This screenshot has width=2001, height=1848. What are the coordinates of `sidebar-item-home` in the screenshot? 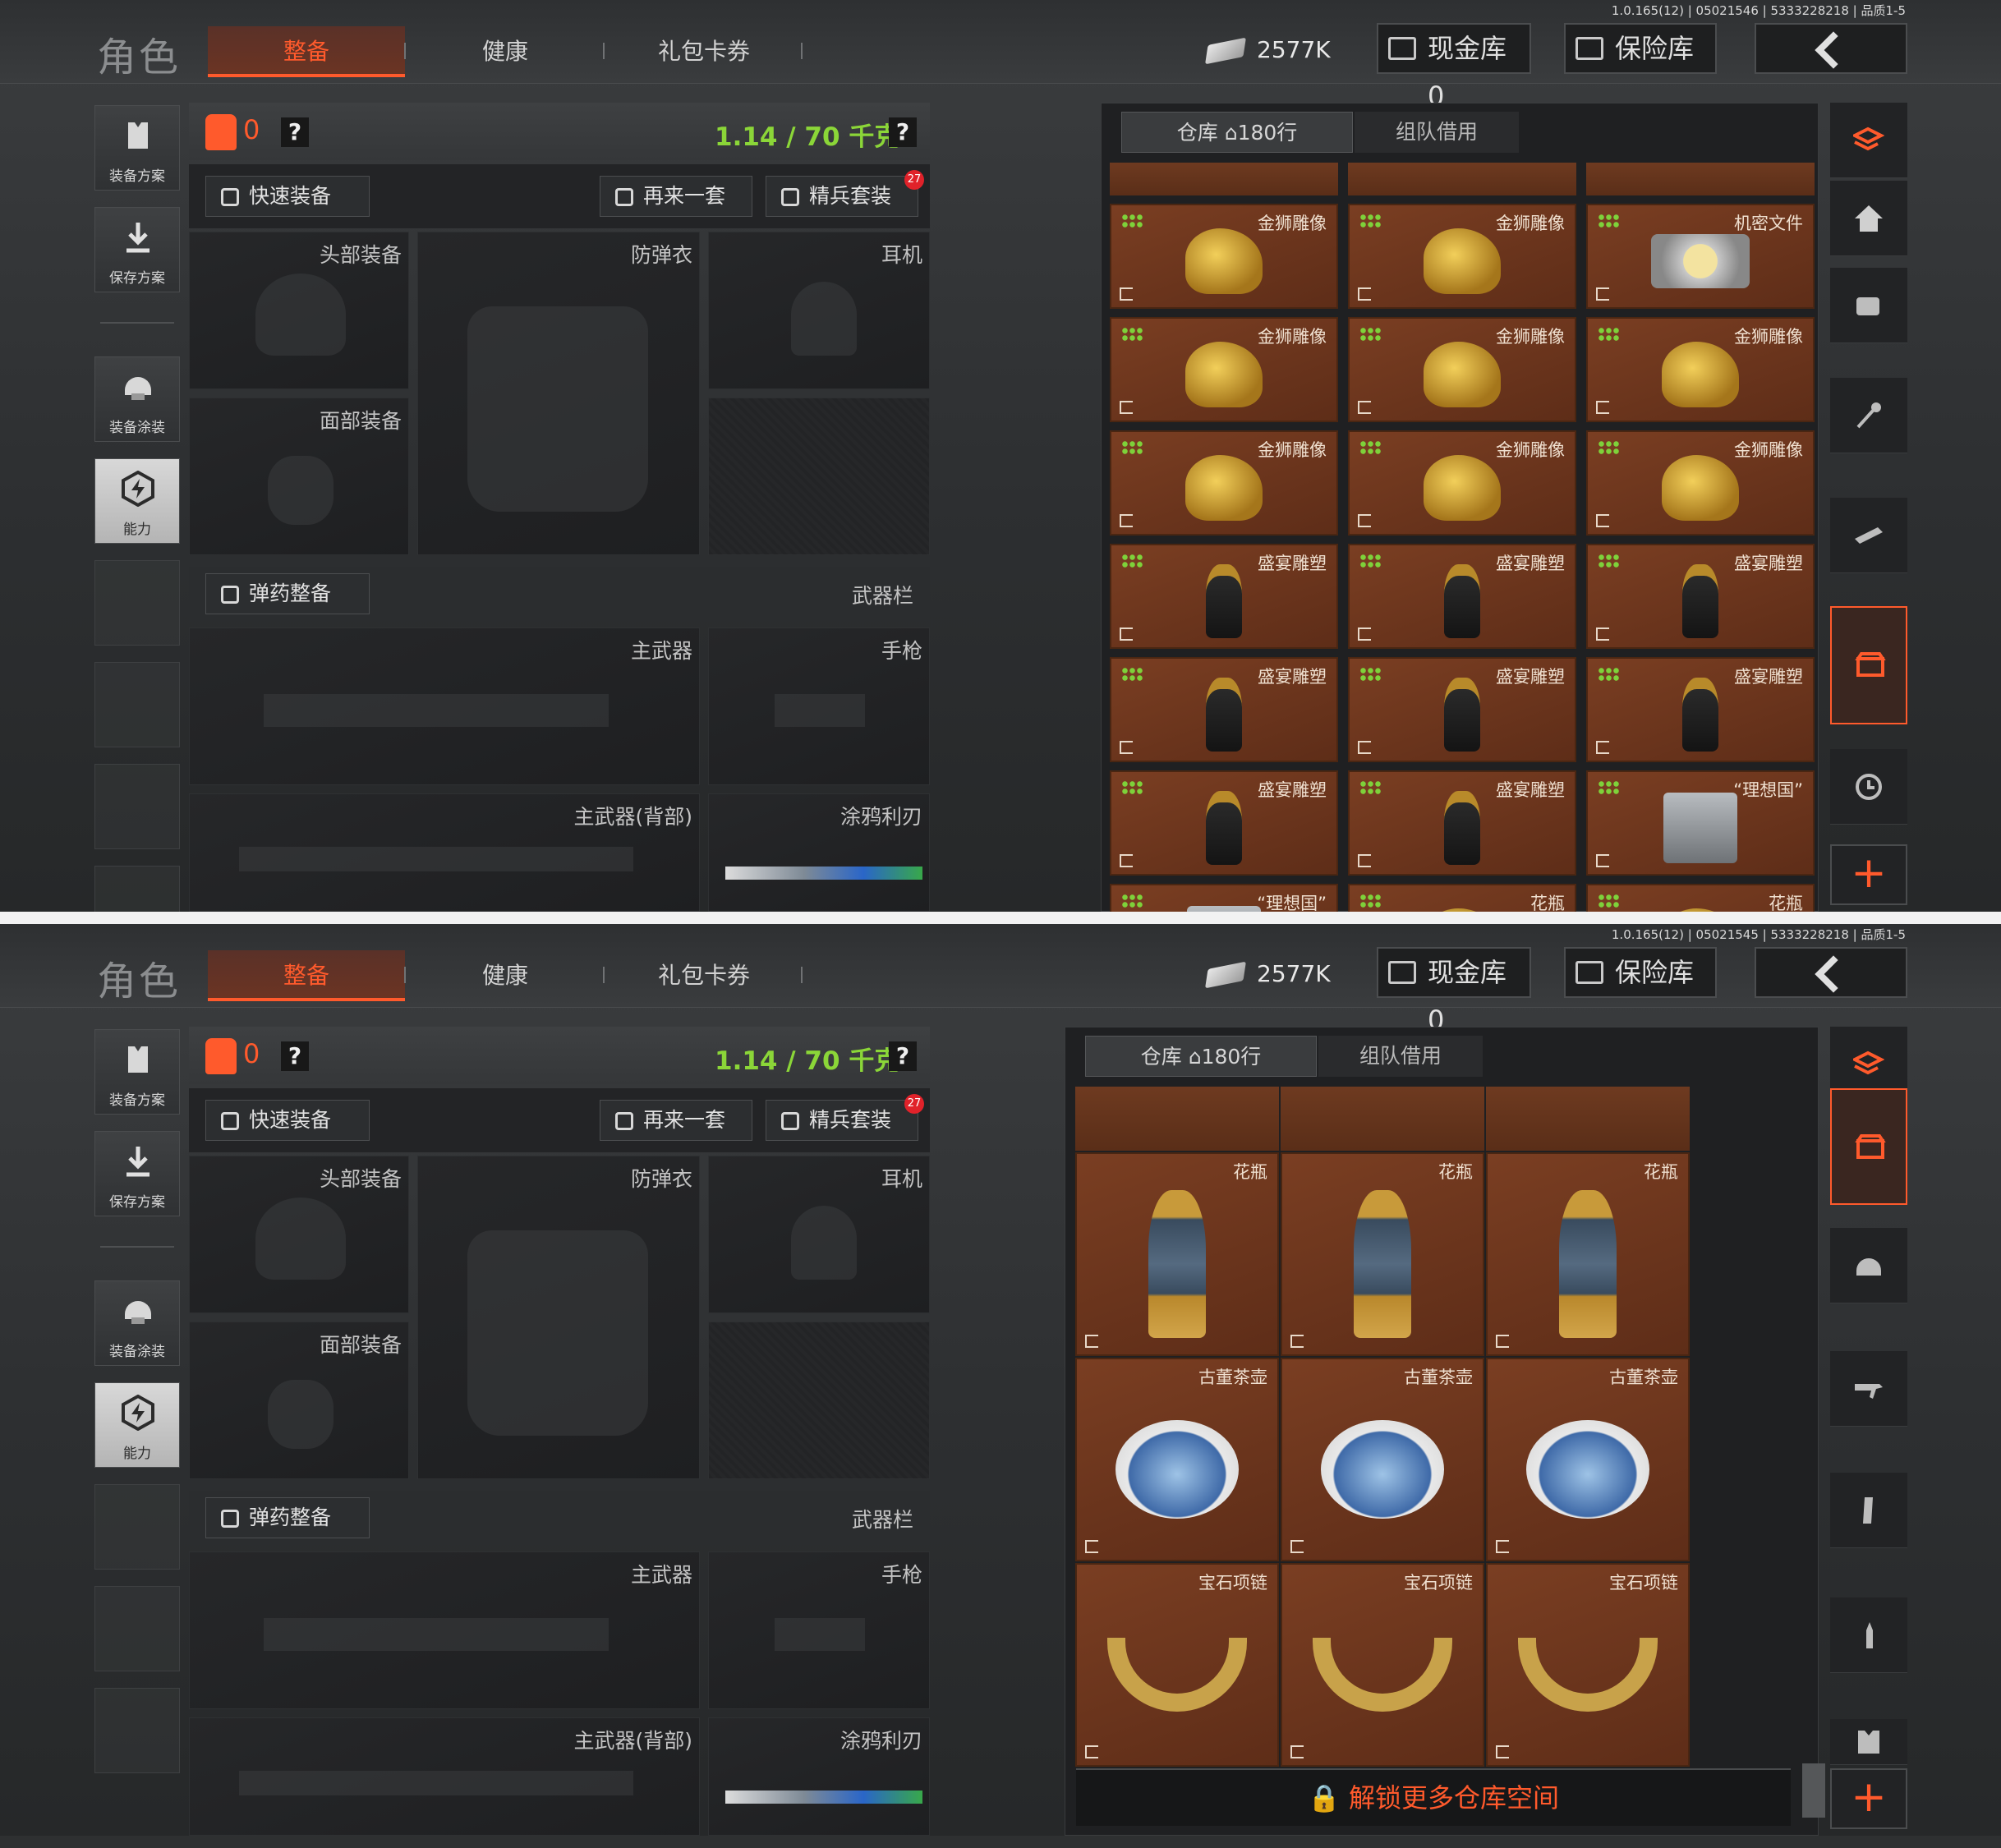 It's located at (1868, 218).